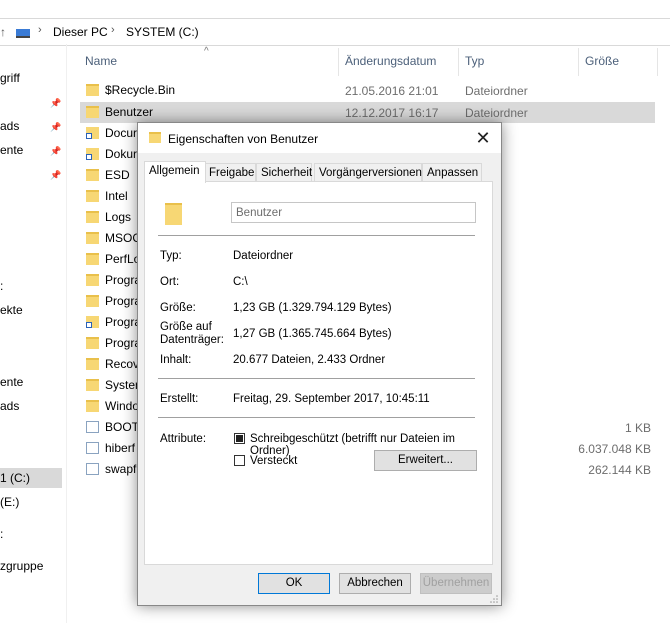 The width and height of the screenshot is (670, 623). What do you see at coordinates (192, 340) in the screenshot?
I see `size-on-disk-label-line2: Datenträger:` at bounding box center [192, 340].